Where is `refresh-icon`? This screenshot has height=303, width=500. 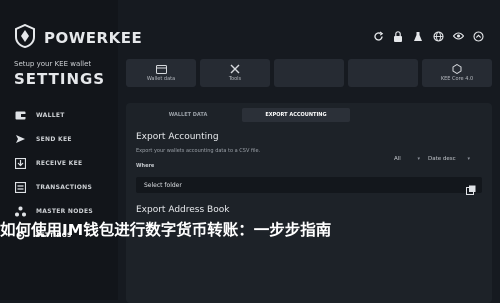
refresh-icon is located at coordinates (378, 36).